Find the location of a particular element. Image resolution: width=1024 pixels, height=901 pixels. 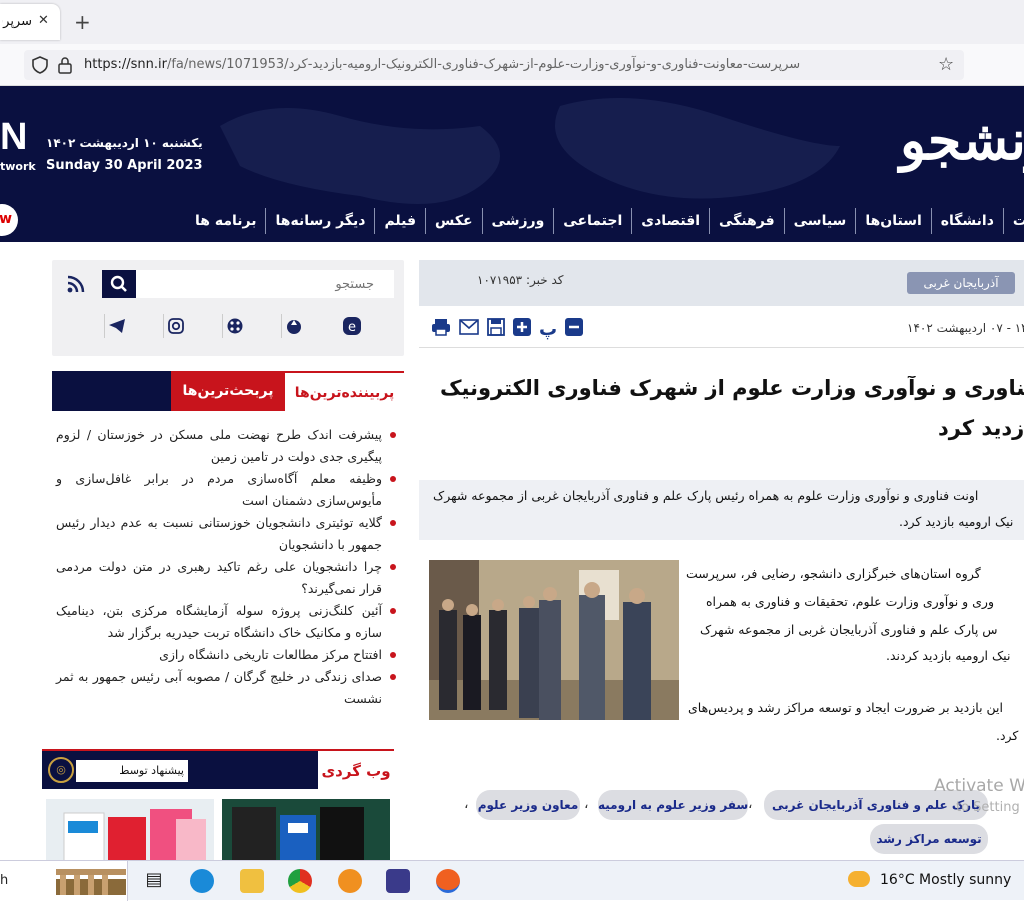

shield-icon is located at coordinates (40, 65).